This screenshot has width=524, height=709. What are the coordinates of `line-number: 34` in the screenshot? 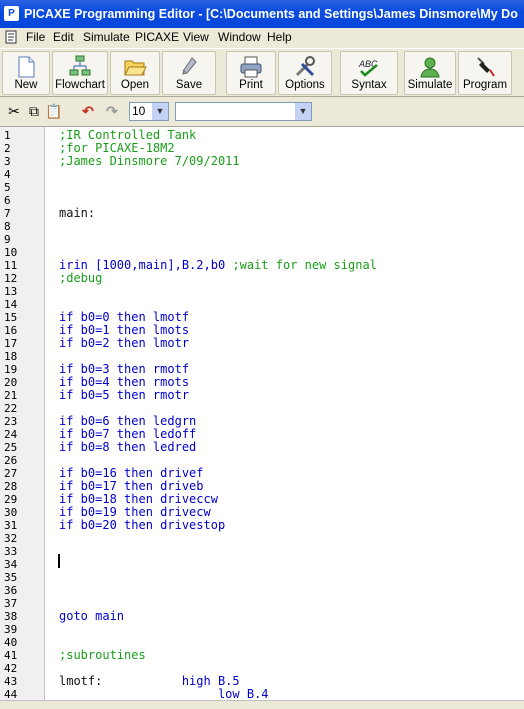 It's located at (11, 564).